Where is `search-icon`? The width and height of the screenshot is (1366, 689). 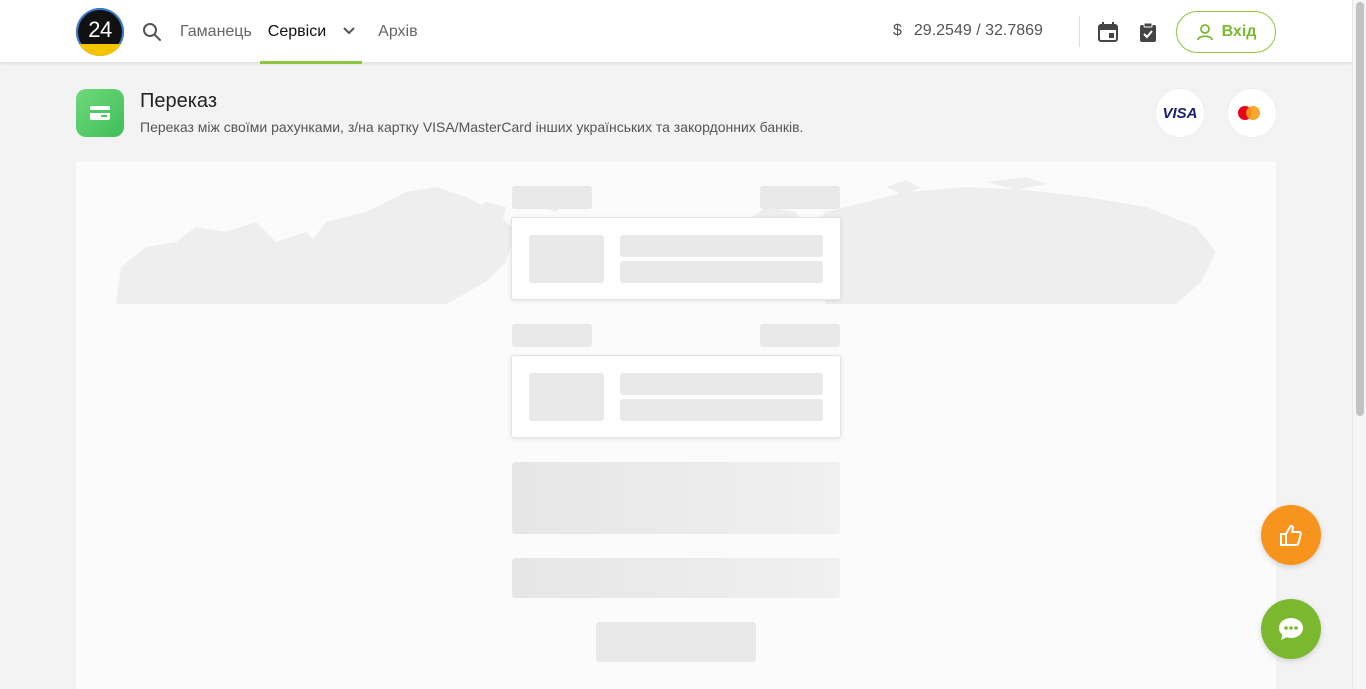
search-icon is located at coordinates (152, 32).